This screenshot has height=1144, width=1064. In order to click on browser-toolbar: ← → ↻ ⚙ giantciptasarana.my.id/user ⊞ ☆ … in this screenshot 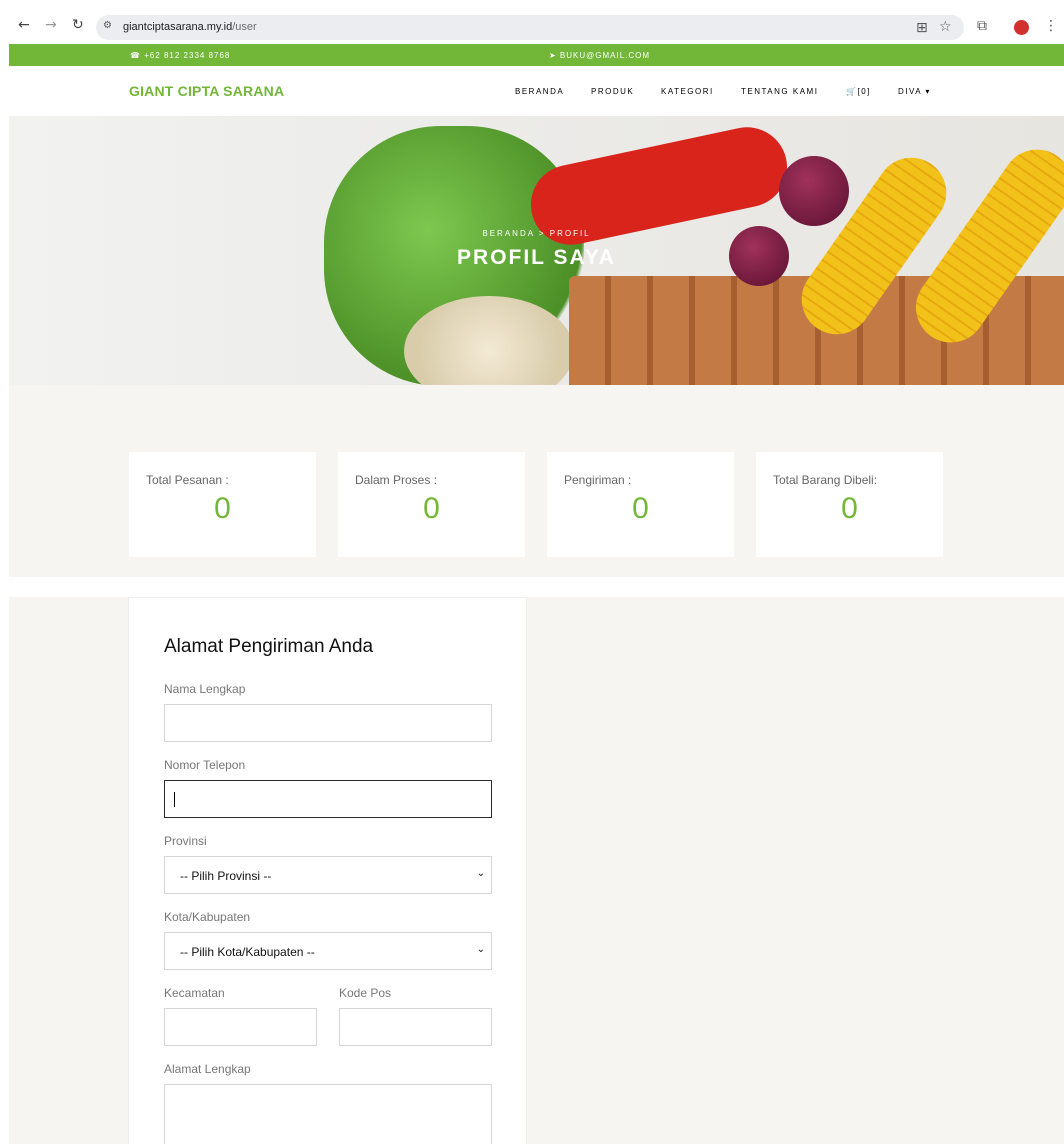, I will do `click(532, 22)`.